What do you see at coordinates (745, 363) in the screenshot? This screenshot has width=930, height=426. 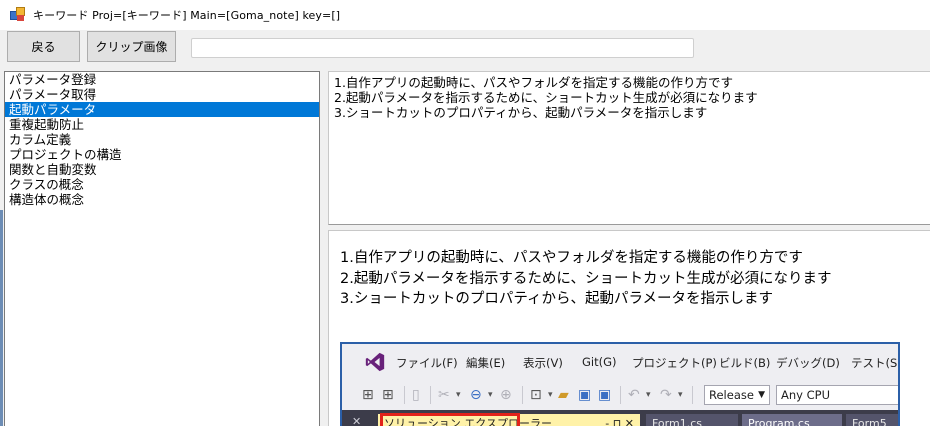 I see `vs-menu-build: ビルド(B)` at bounding box center [745, 363].